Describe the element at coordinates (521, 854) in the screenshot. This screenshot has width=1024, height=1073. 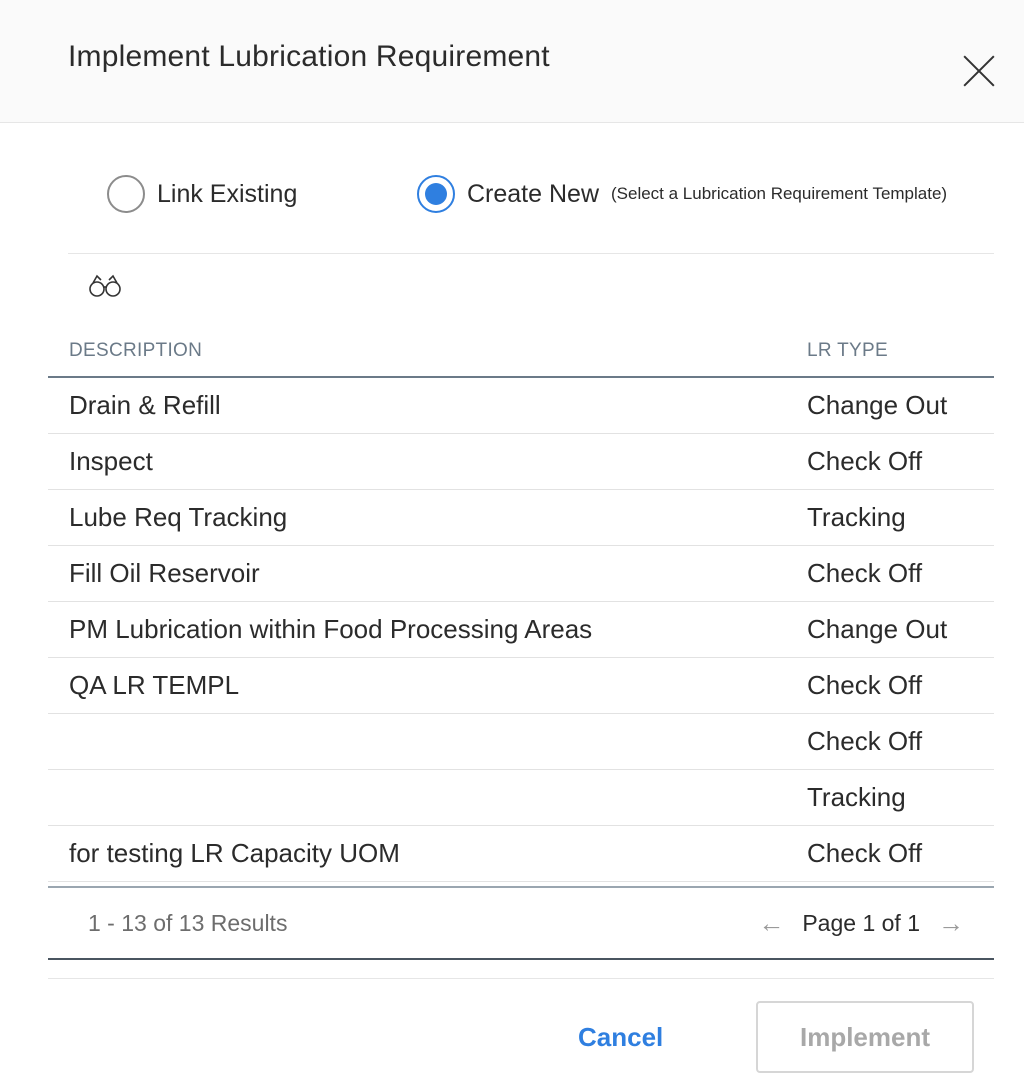
I see `table-row: for testing LR Capacity UOM Check Off` at that location.